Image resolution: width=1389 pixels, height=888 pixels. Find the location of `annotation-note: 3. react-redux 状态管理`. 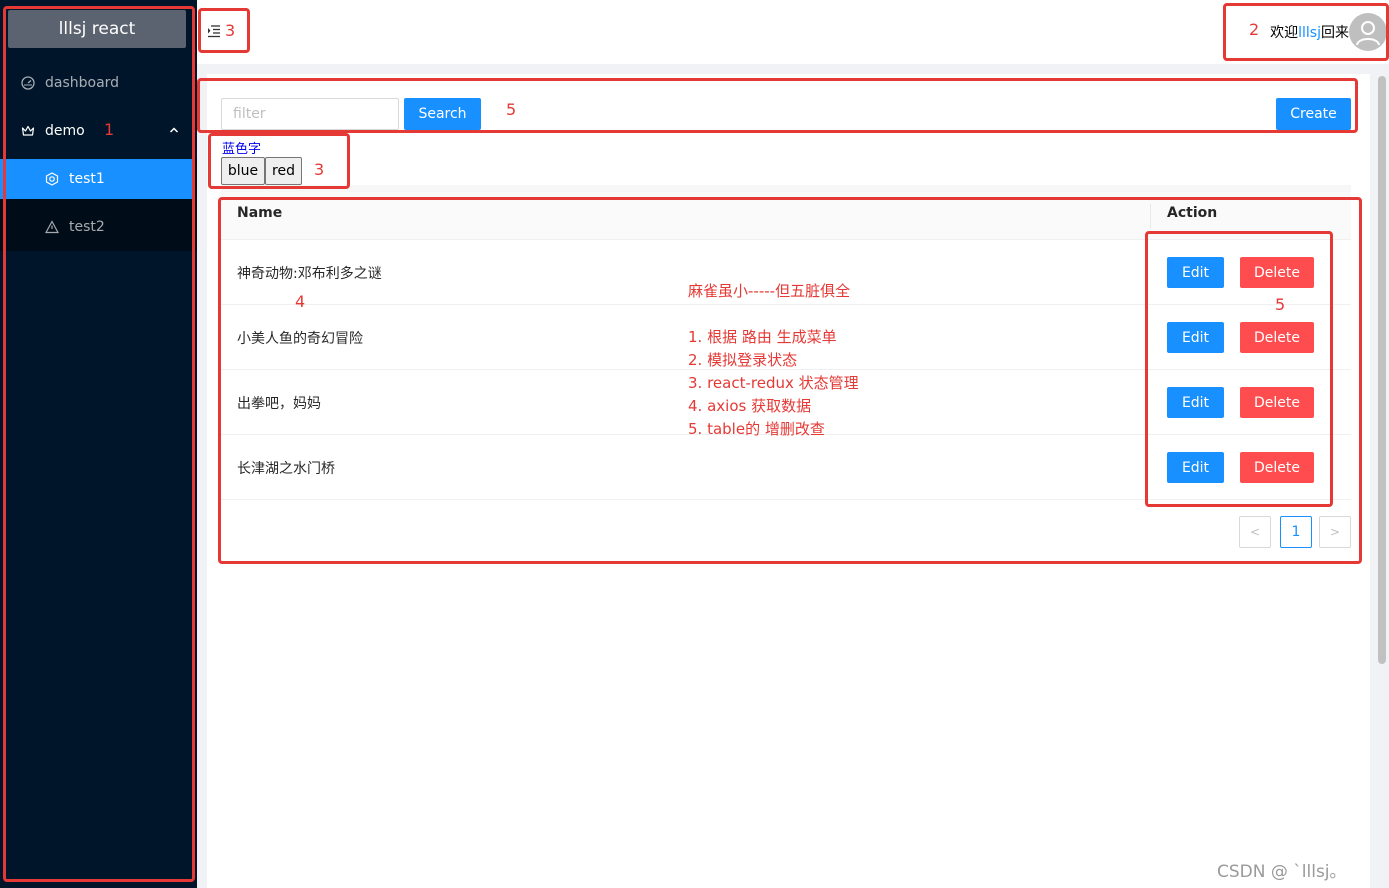

annotation-note: 3. react-redux 状态管理 is located at coordinates (773, 383).